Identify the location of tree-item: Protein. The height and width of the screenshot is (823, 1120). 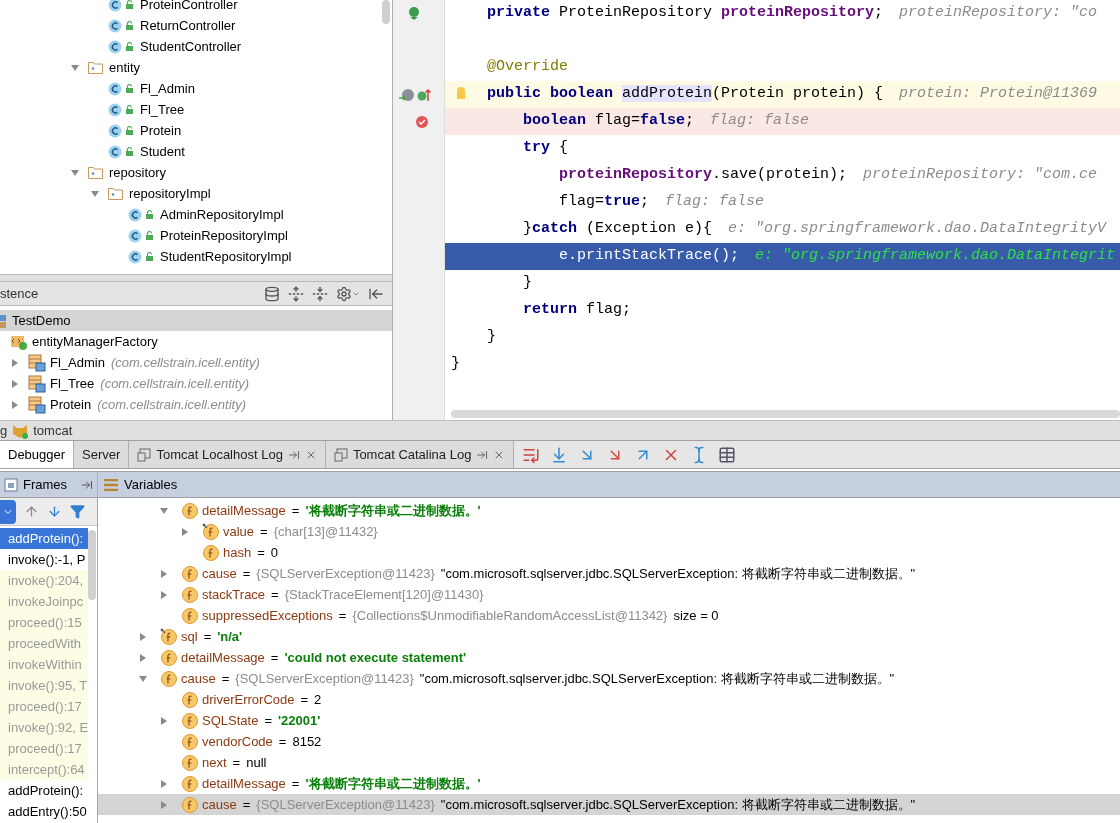
(161, 130).